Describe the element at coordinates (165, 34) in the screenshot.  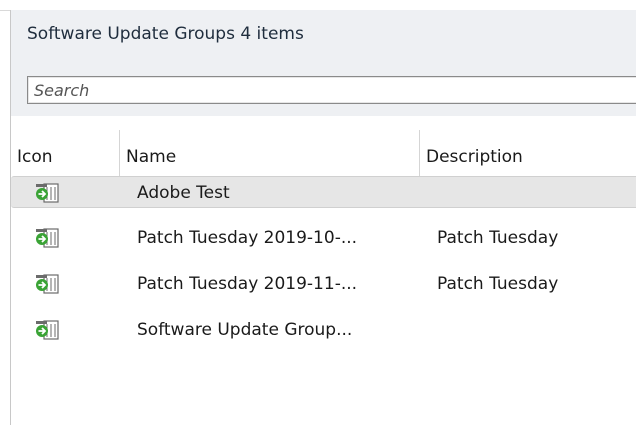
I see `panel-title: Software Update Groups 4 items` at that location.